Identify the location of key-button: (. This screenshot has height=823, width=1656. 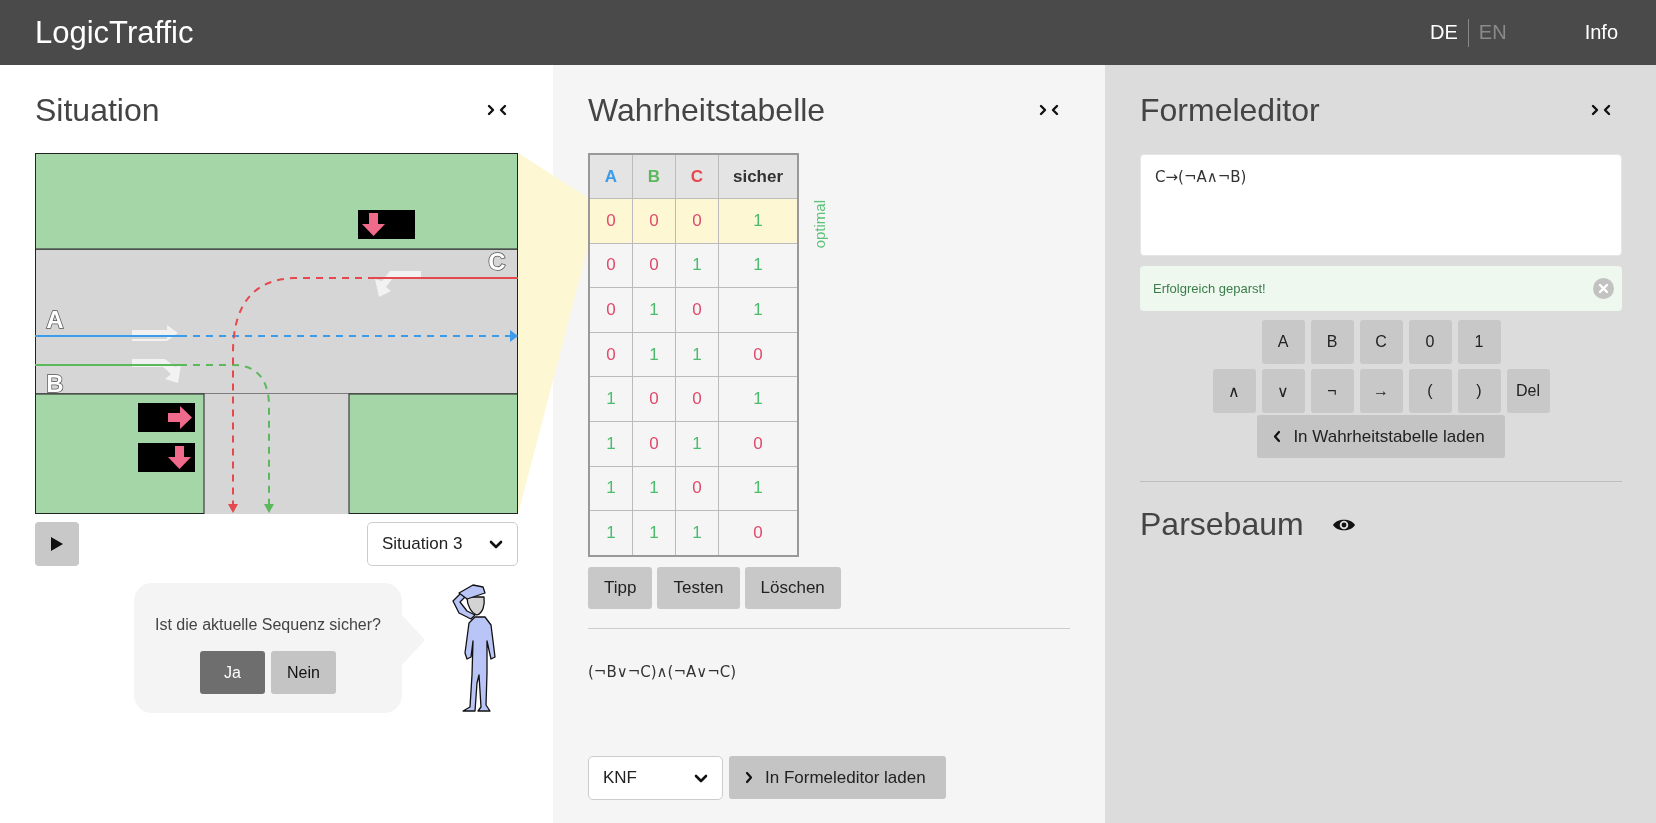
(1430, 391).